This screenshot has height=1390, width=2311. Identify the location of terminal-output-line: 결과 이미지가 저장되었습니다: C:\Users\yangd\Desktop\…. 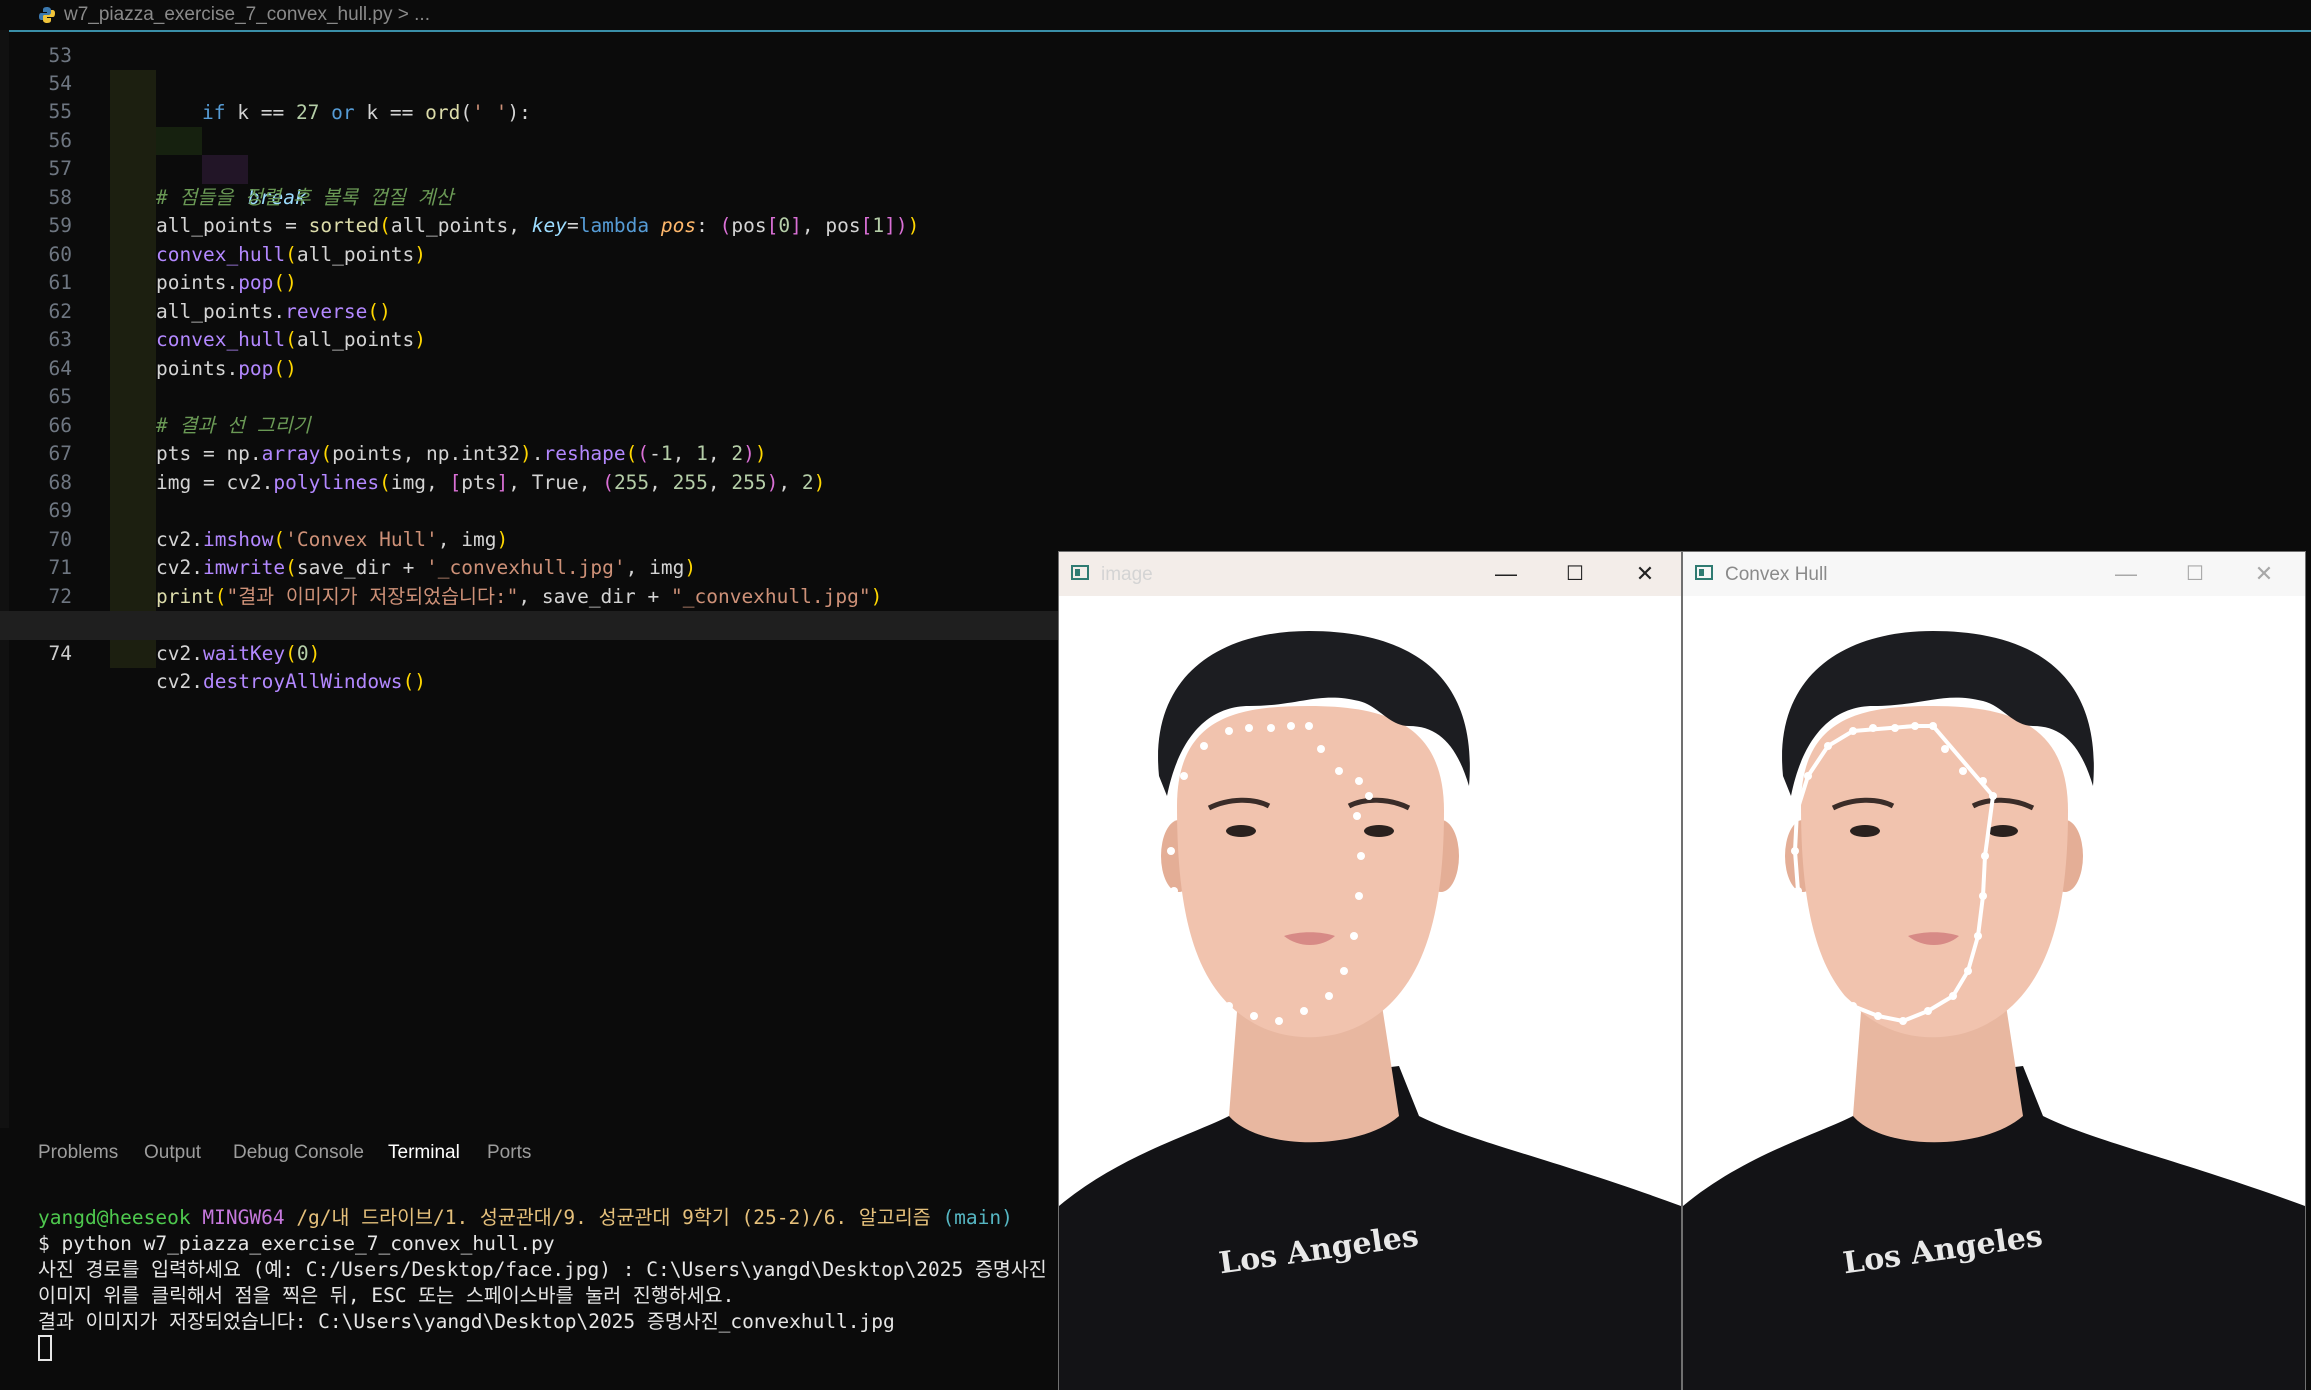
(466, 1321).